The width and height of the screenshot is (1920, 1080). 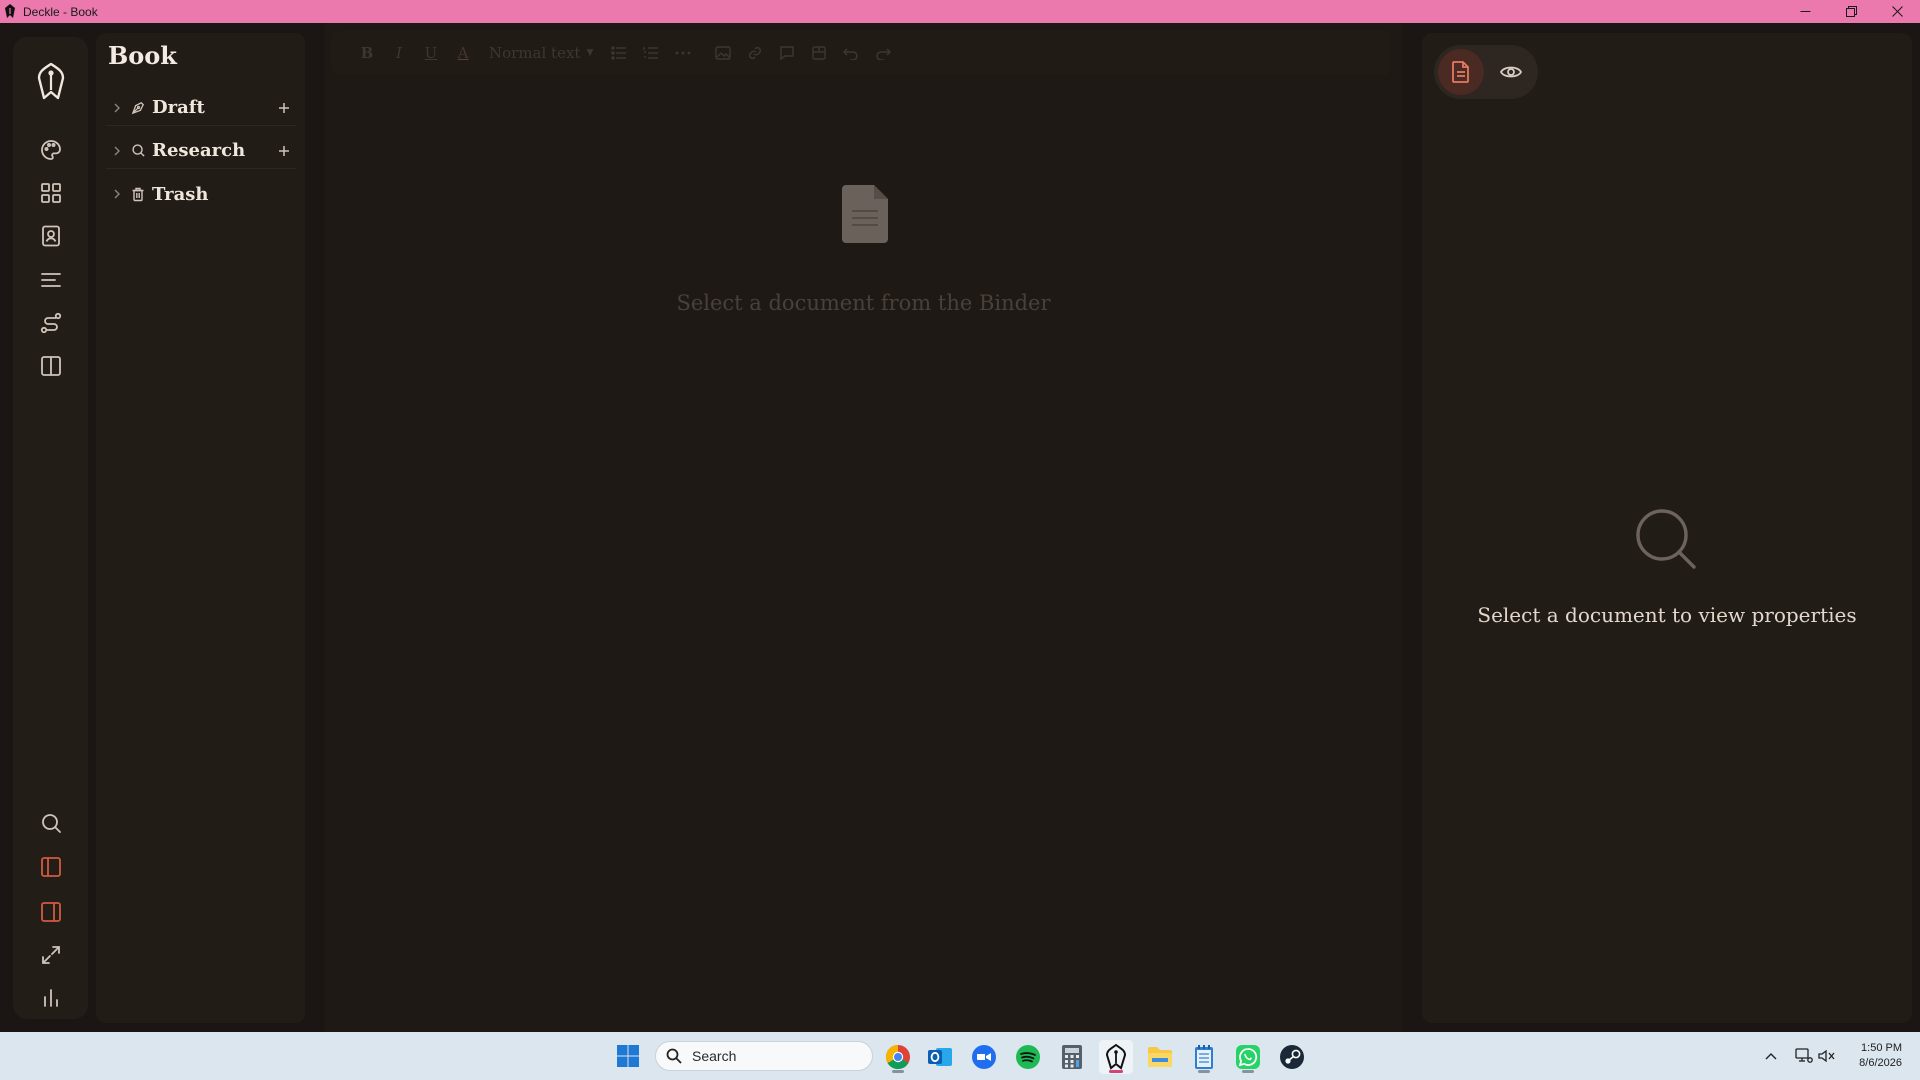 What do you see at coordinates (651, 53) in the screenshot?
I see `numbered-list-button` at bounding box center [651, 53].